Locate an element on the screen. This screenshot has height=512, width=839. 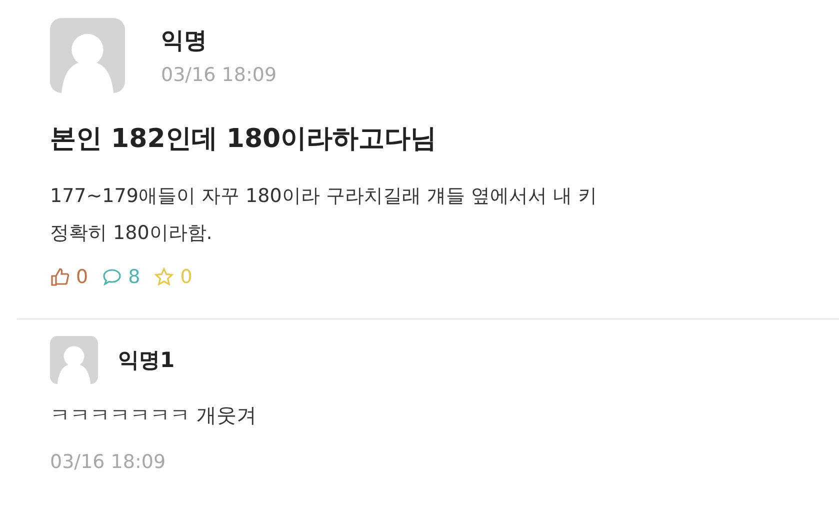
comment-text: ㅋㅋㅋㅋㅋㅋㅋ 개웃겨 is located at coordinates (154, 415).